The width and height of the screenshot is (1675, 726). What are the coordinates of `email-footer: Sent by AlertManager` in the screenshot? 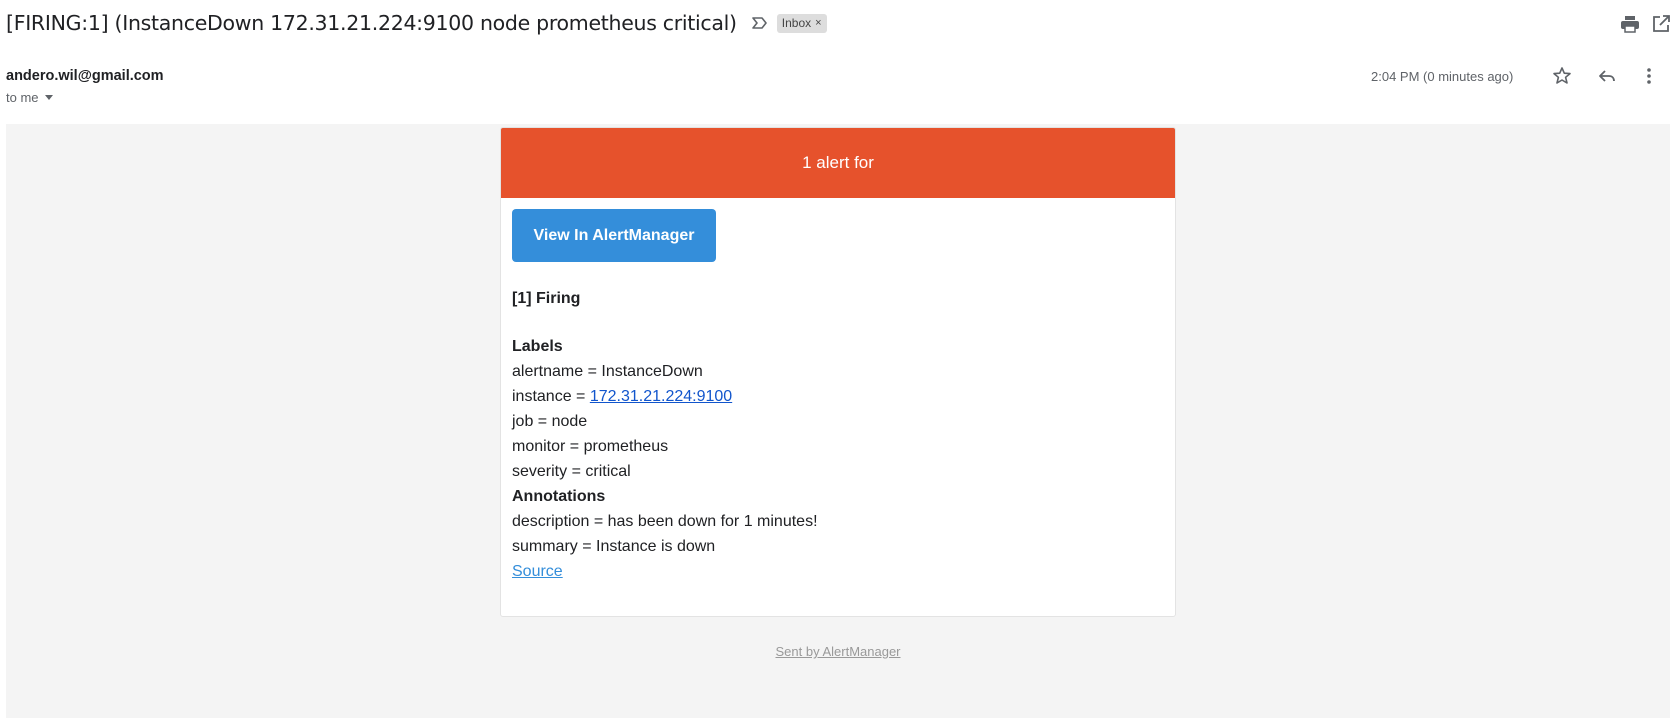 It's located at (838, 651).